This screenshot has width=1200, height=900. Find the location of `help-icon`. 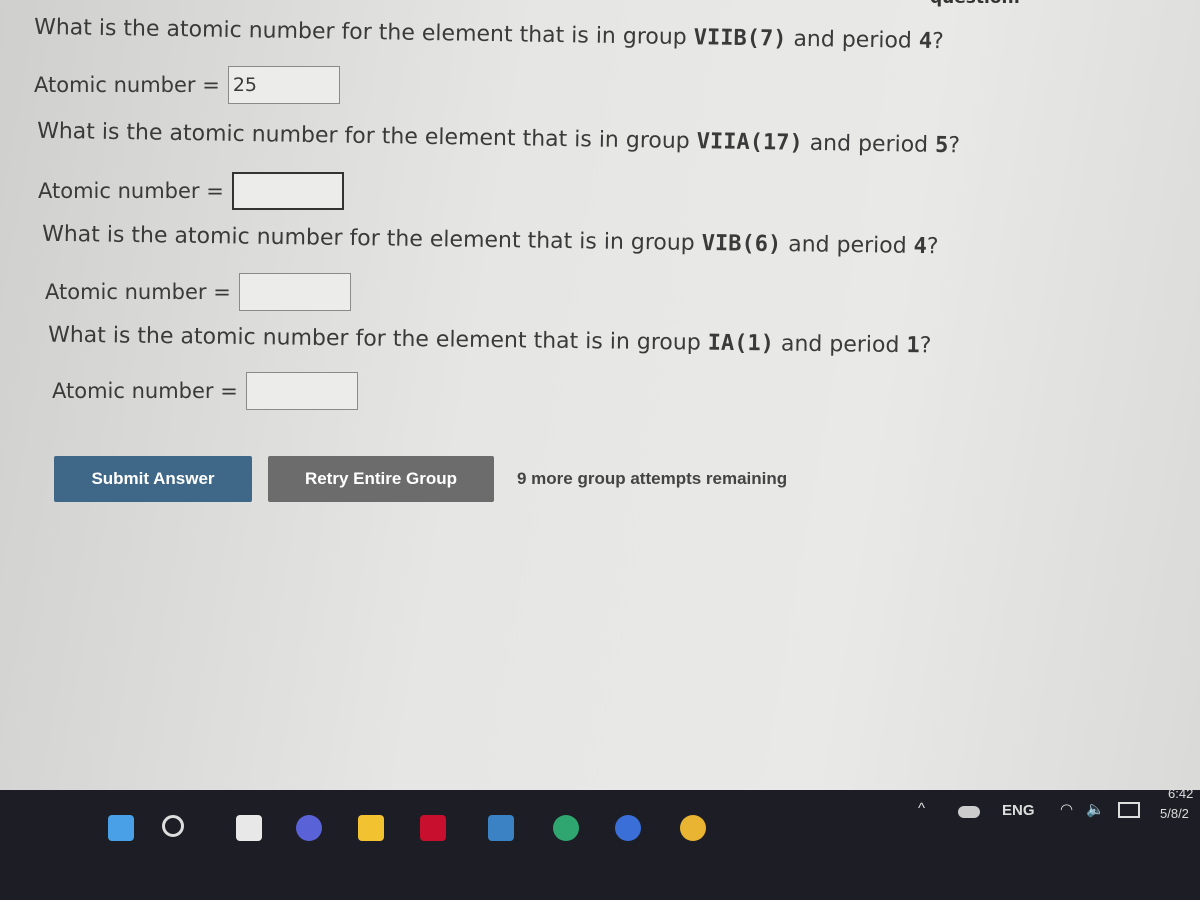

help-icon is located at coordinates (628, 828).